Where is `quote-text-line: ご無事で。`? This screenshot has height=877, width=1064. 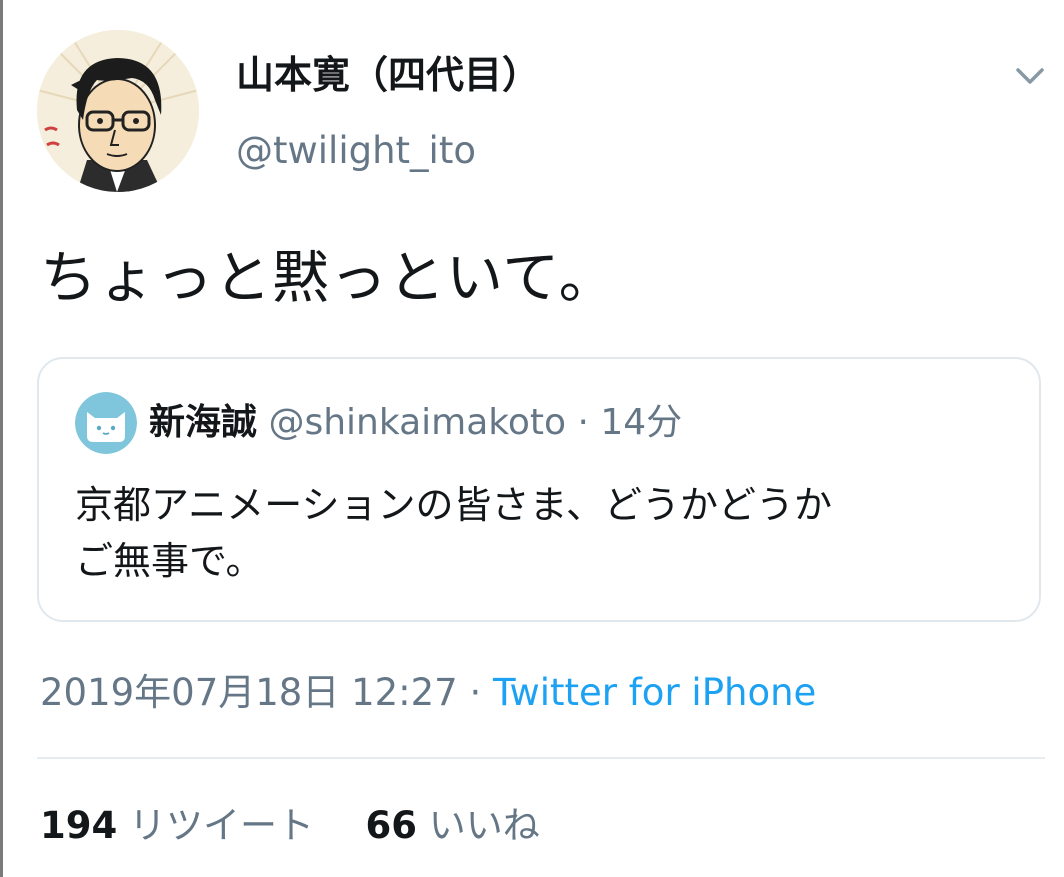 quote-text-line: ご無事で。 is located at coordinates (169, 561).